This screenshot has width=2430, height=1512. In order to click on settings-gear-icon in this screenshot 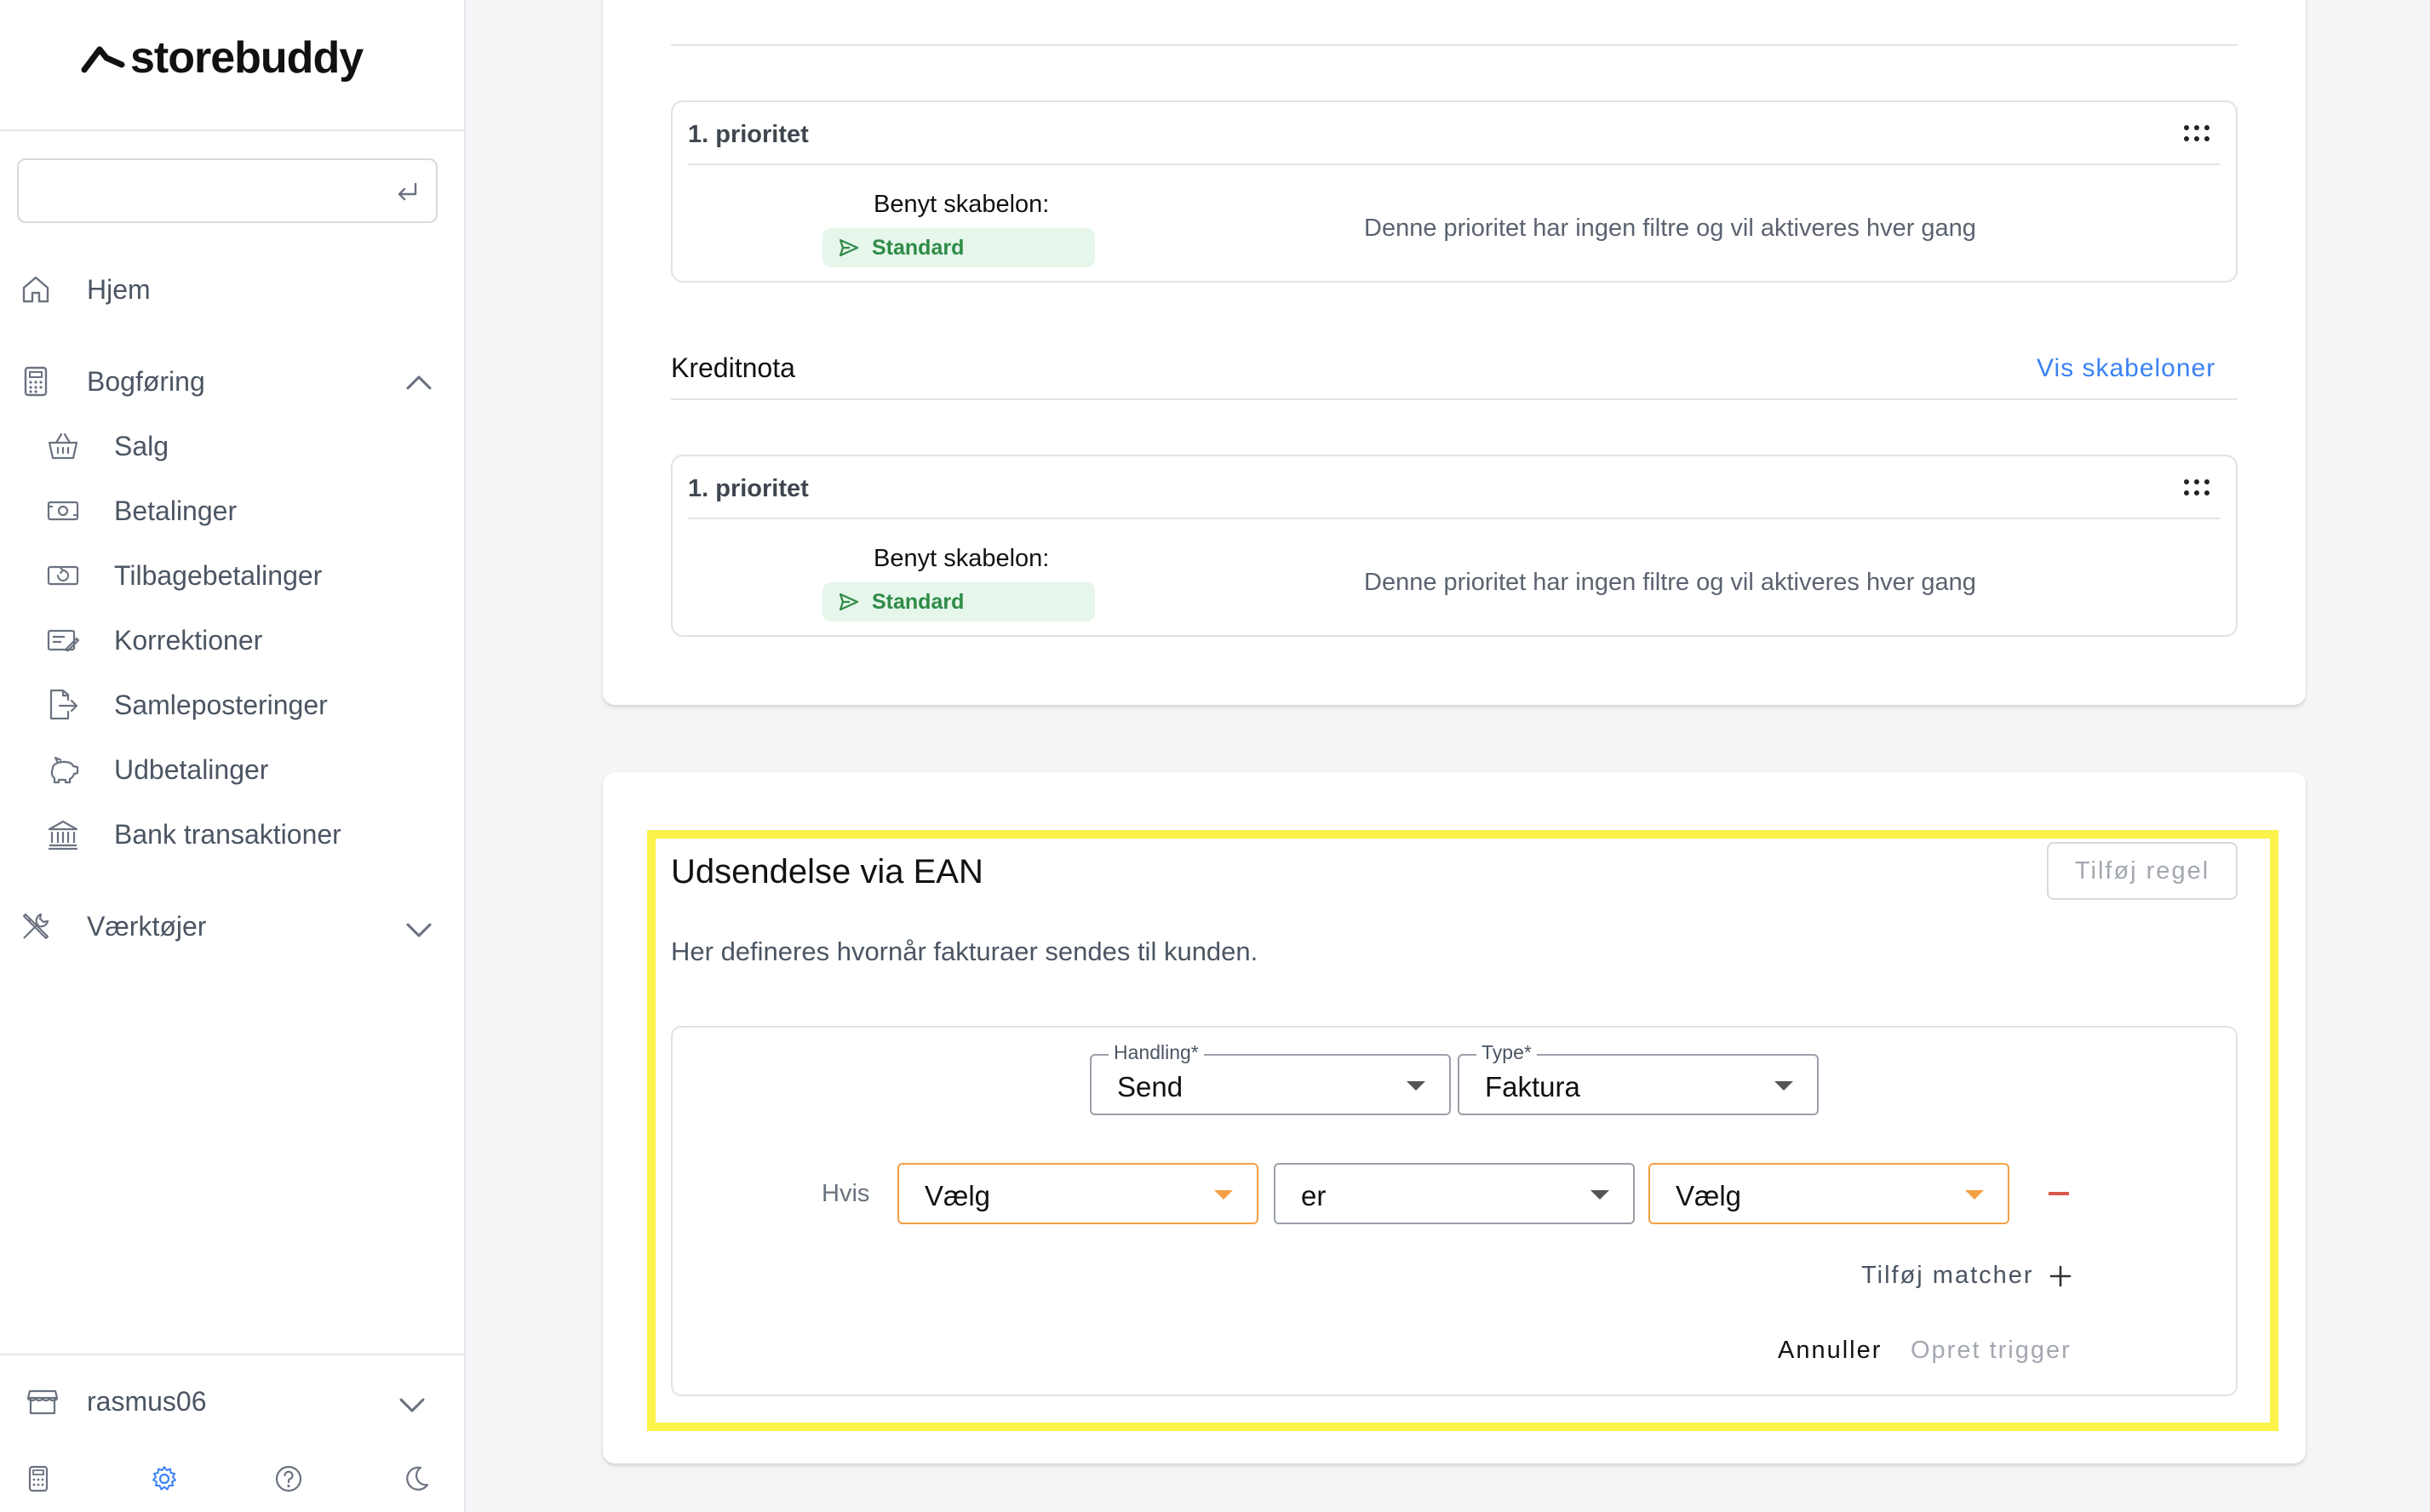, I will do `click(164, 1478)`.